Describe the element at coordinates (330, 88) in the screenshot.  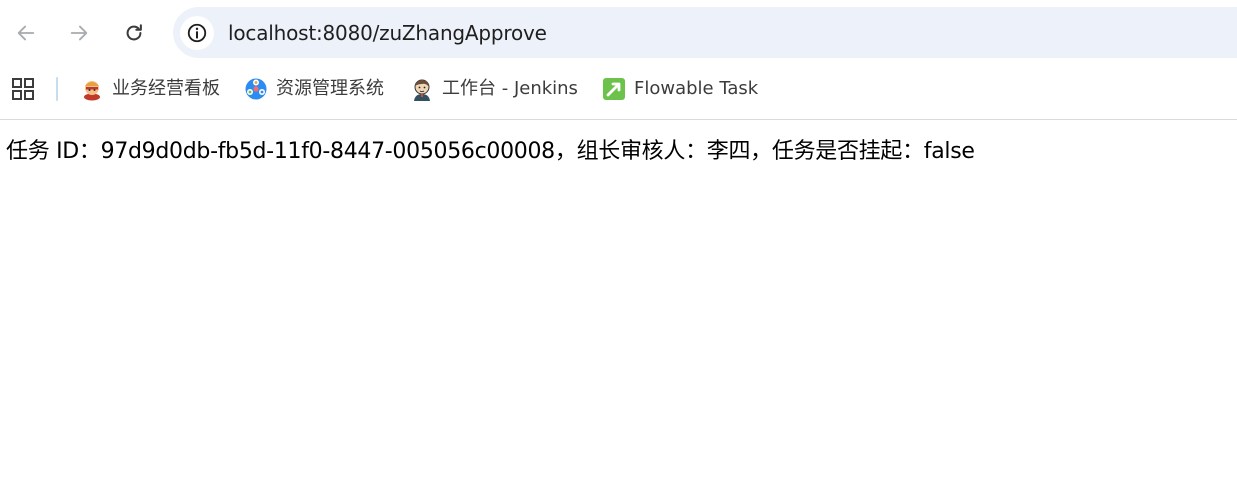
I see `bookmark-label: 资源管理系统` at that location.